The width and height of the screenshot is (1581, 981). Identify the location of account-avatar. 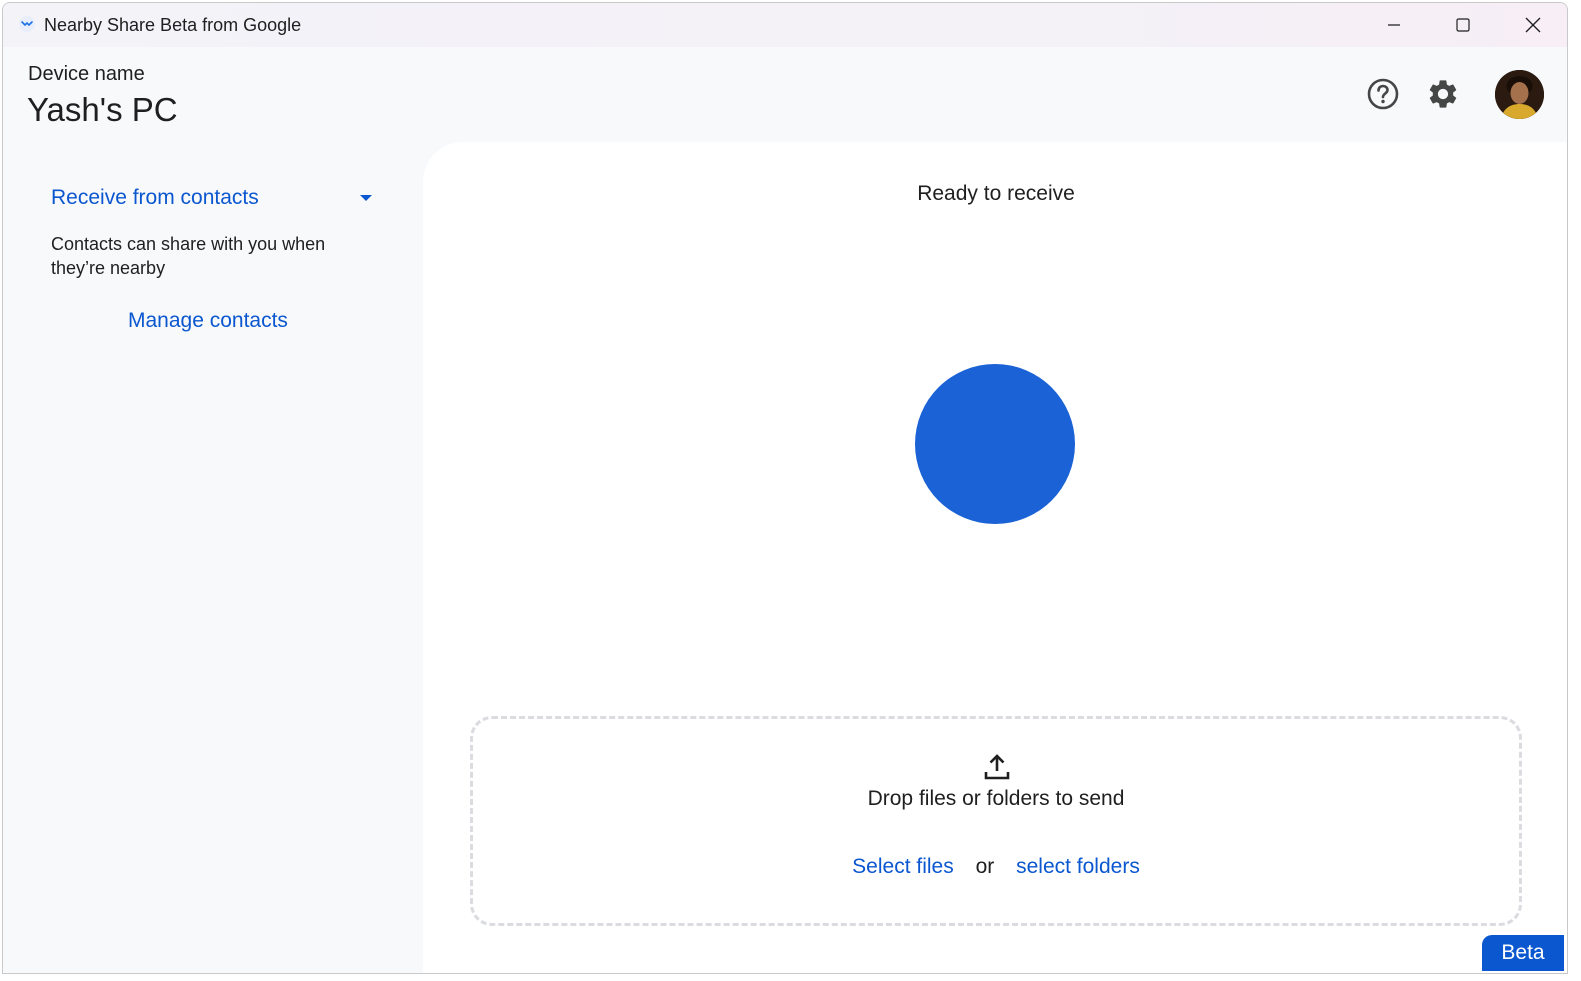
(1519, 94).